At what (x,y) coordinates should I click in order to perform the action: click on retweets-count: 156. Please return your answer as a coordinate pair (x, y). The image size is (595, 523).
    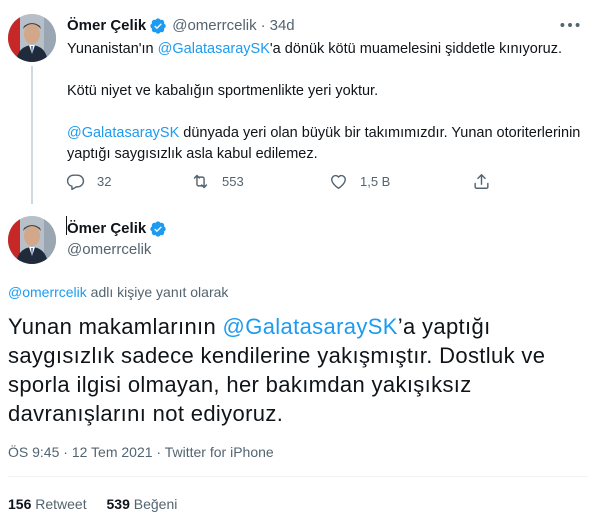
    Looking at the image, I should click on (20, 504).